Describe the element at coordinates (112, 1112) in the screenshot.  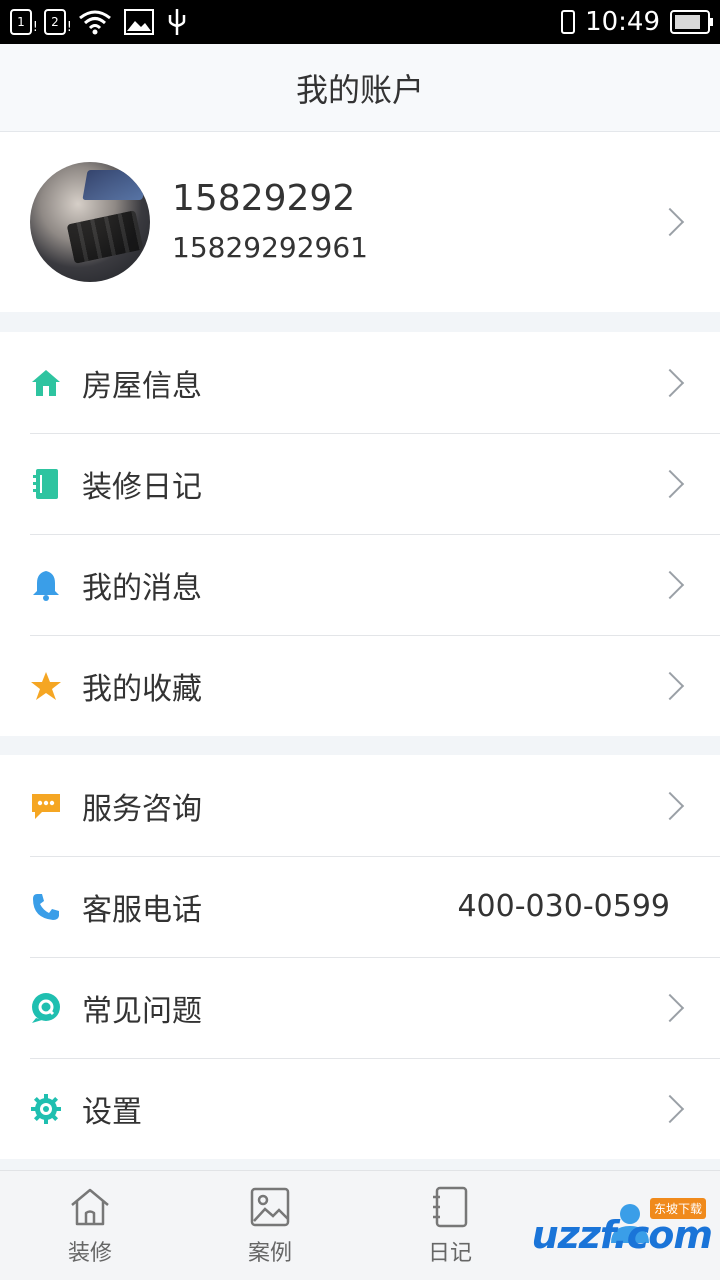
I see `menu-item-label: 设置` at that location.